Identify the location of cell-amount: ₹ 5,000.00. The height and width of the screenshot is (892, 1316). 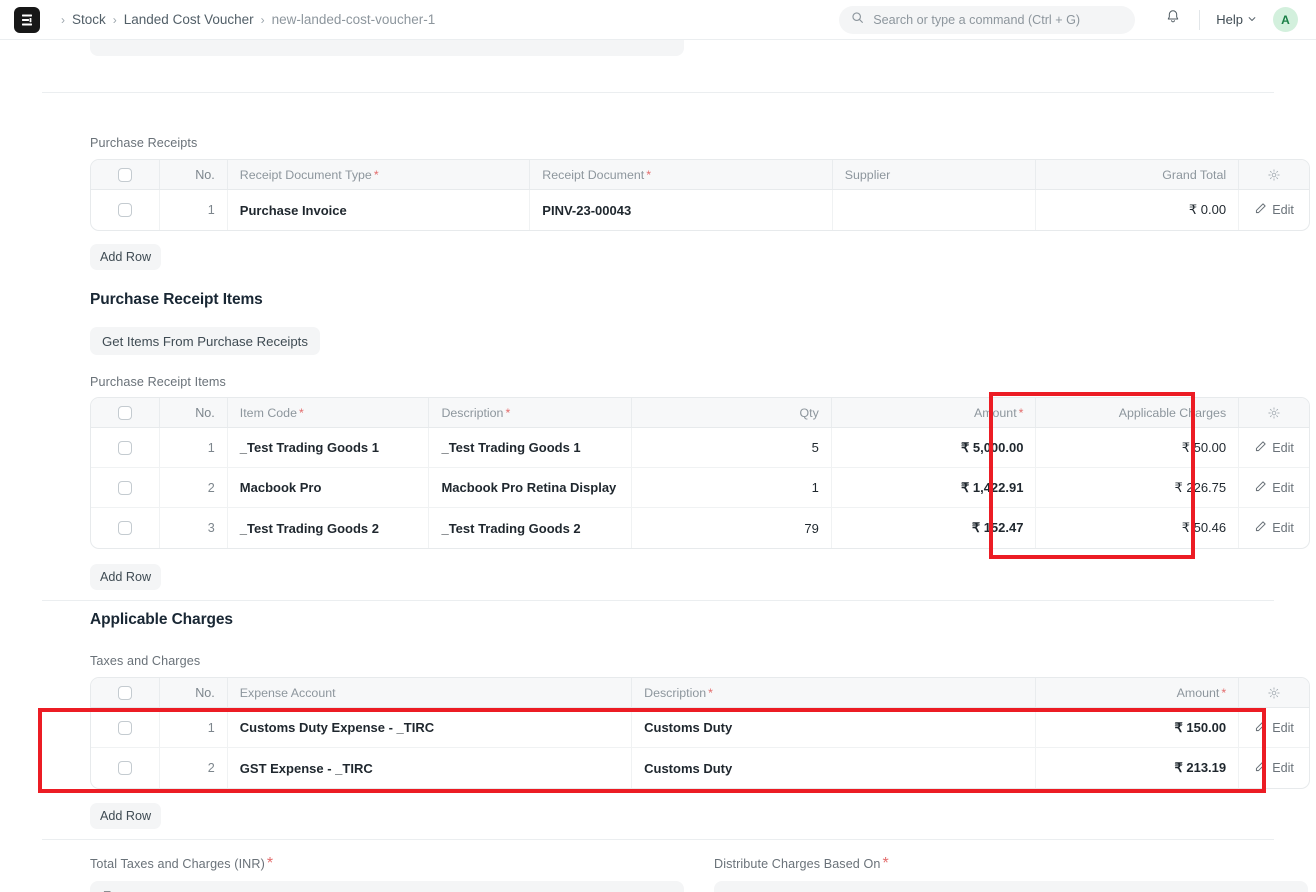
(934, 447).